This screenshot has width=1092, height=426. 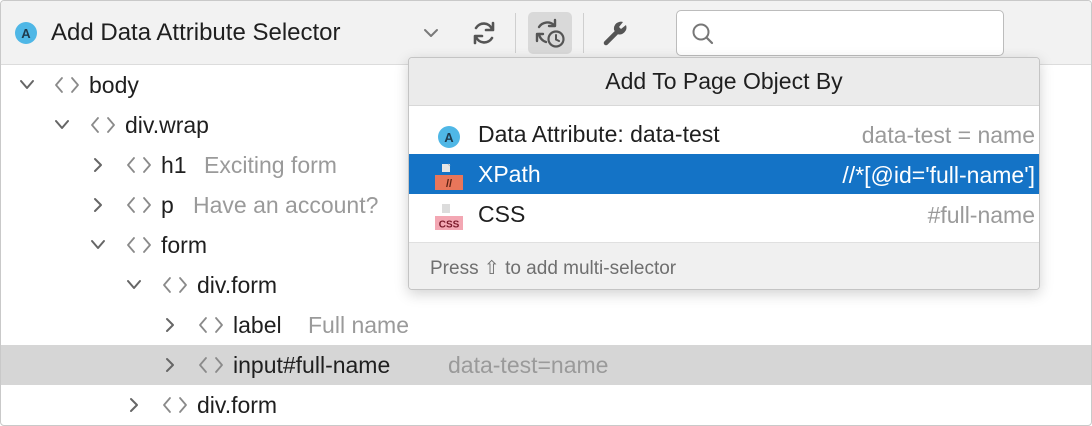 What do you see at coordinates (286, 204) in the screenshot?
I see `tree-node-hint: Have an account?` at bounding box center [286, 204].